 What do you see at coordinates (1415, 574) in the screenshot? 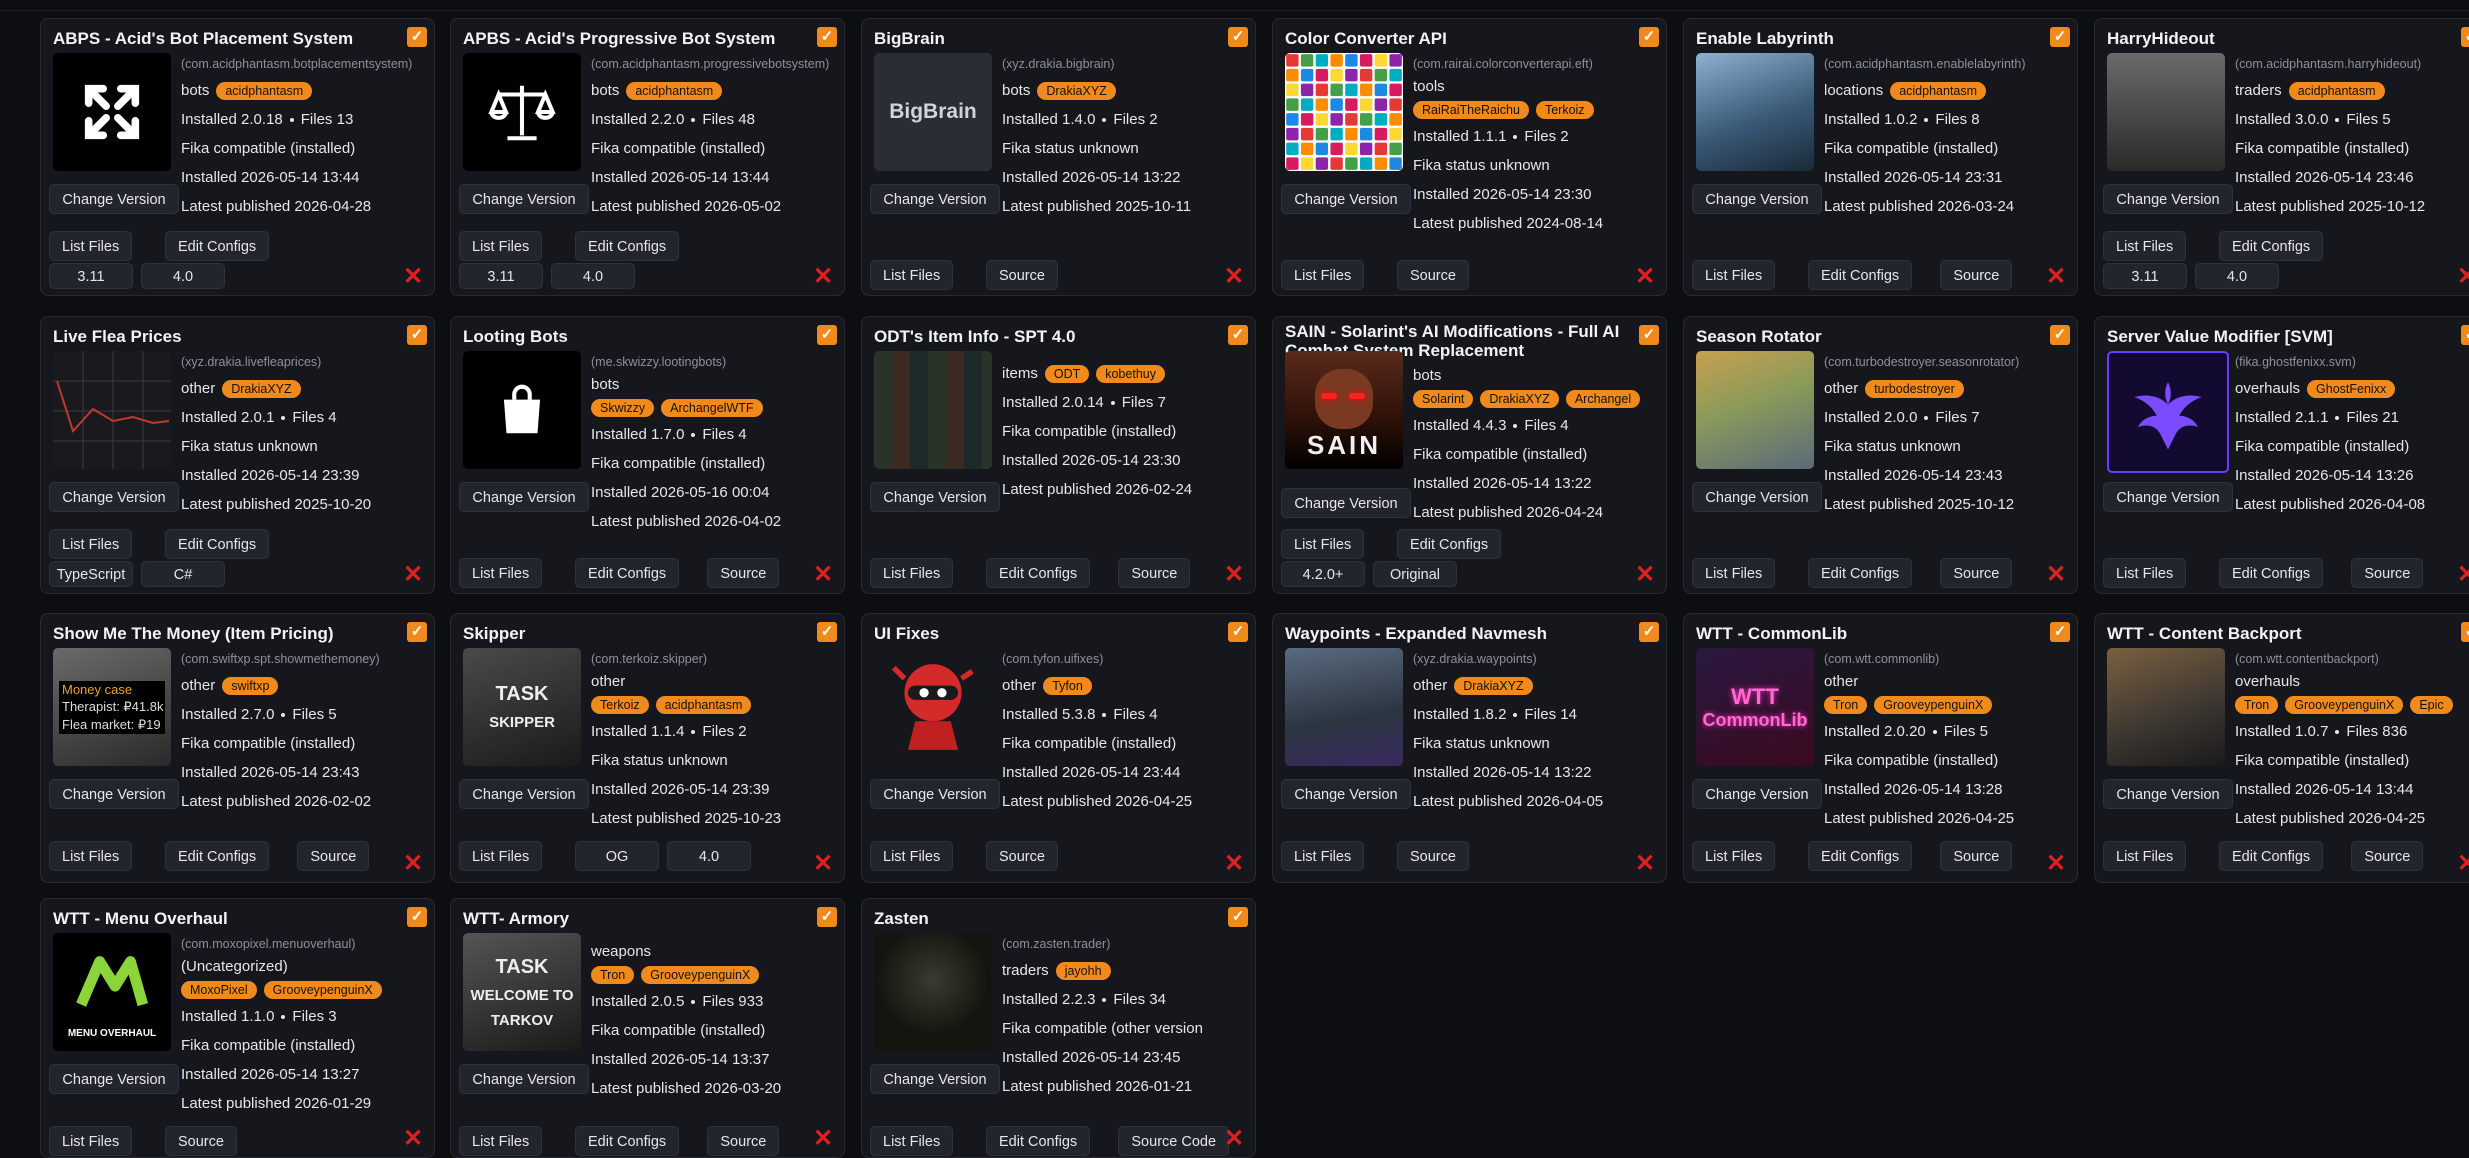
I see `version-chip: Original` at bounding box center [1415, 574].